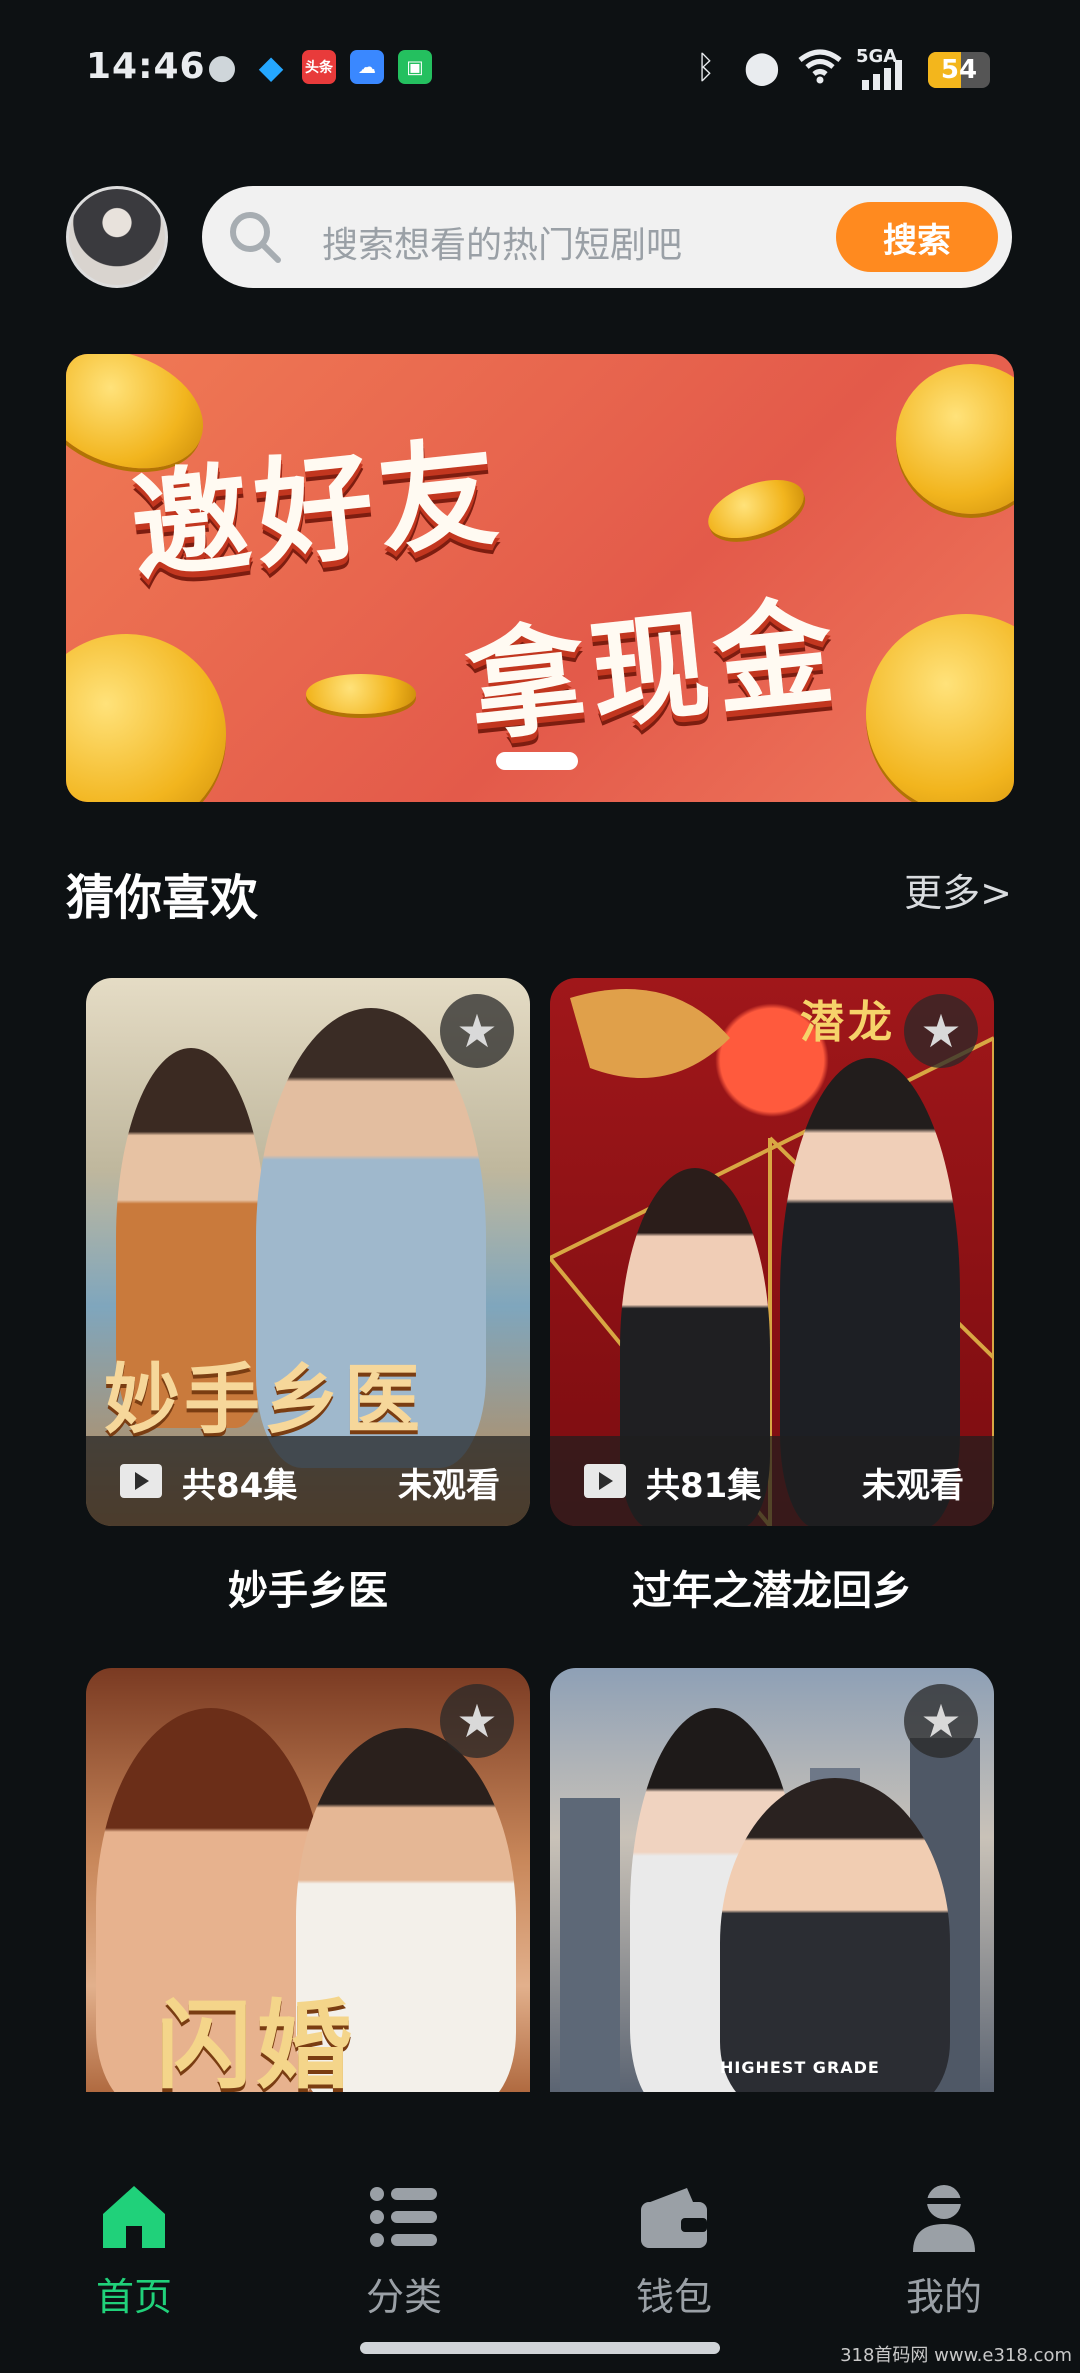  Describe the element at coordinates (820, 70) in the screenshot. I see `wifi-icon` at that location.